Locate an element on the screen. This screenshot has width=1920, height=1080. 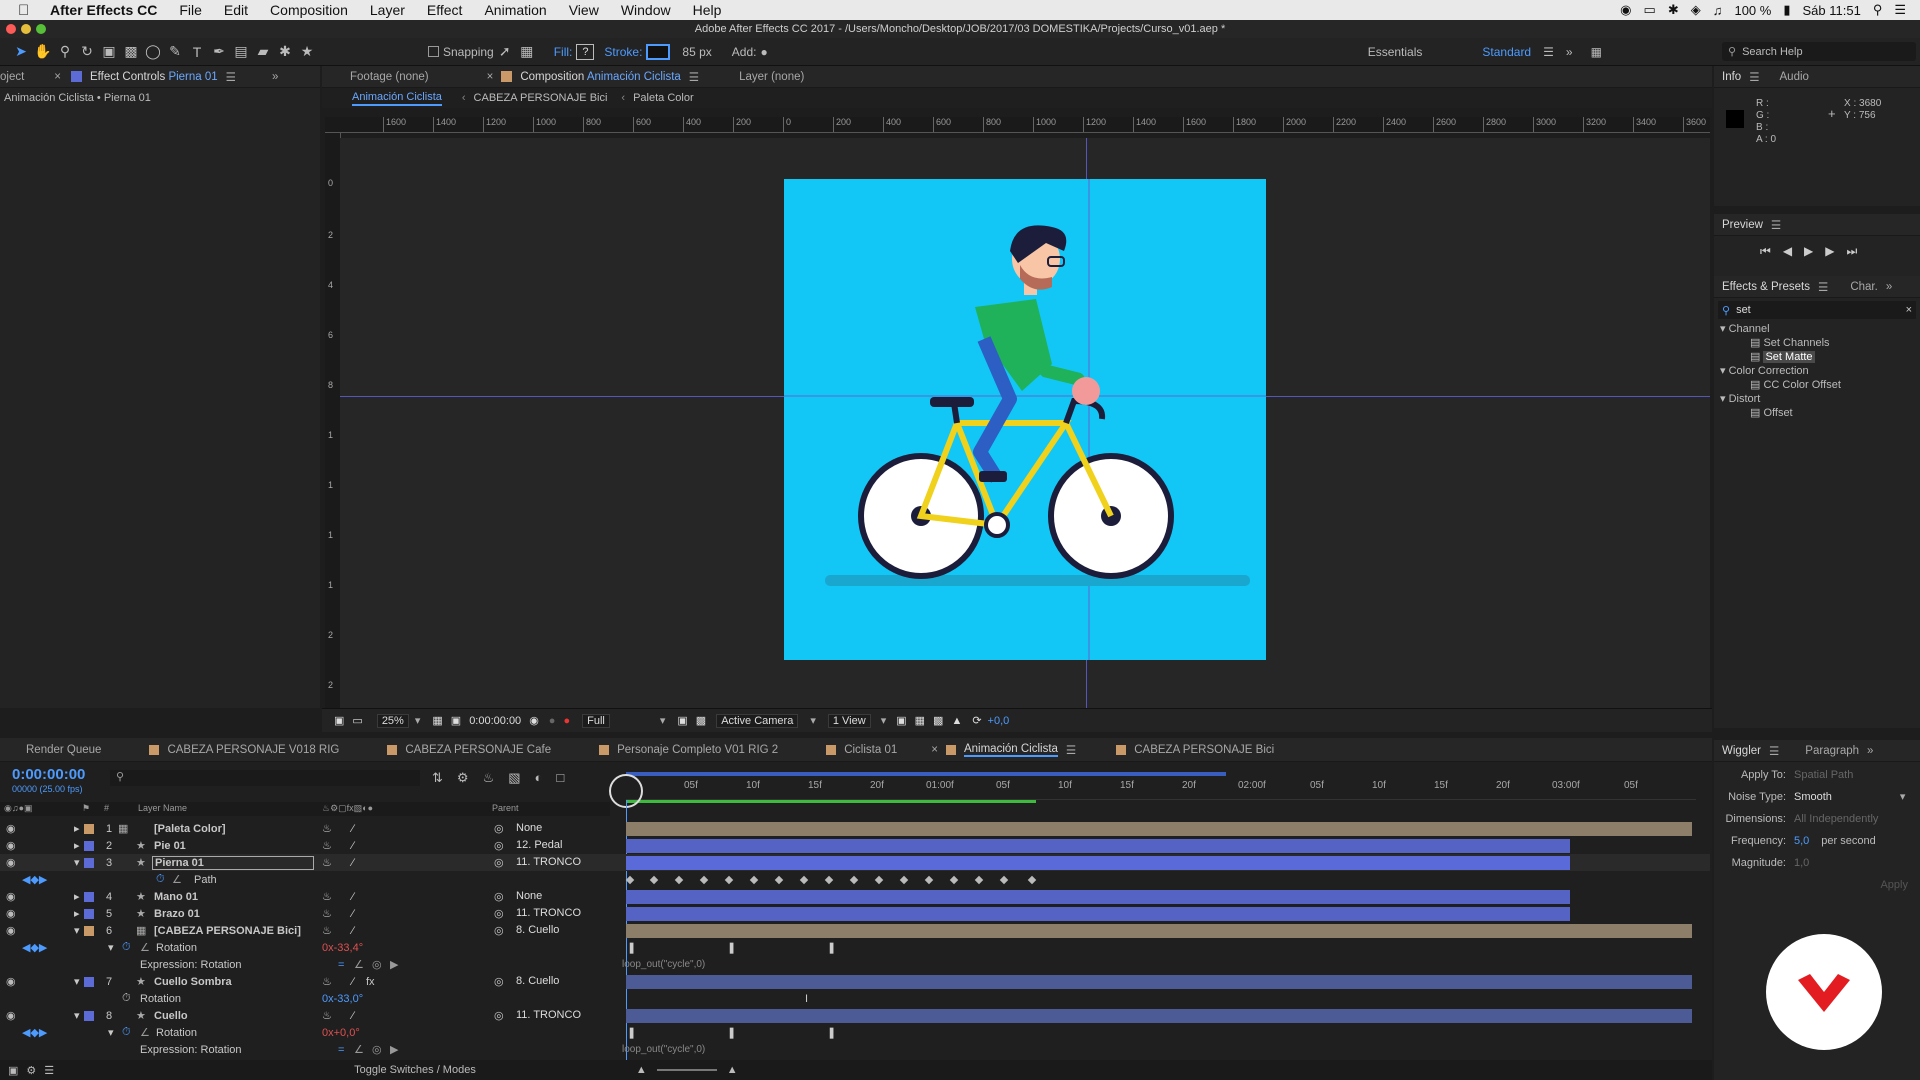
region-of-interest-icon: ▣ is located at coordinates (682, 720).